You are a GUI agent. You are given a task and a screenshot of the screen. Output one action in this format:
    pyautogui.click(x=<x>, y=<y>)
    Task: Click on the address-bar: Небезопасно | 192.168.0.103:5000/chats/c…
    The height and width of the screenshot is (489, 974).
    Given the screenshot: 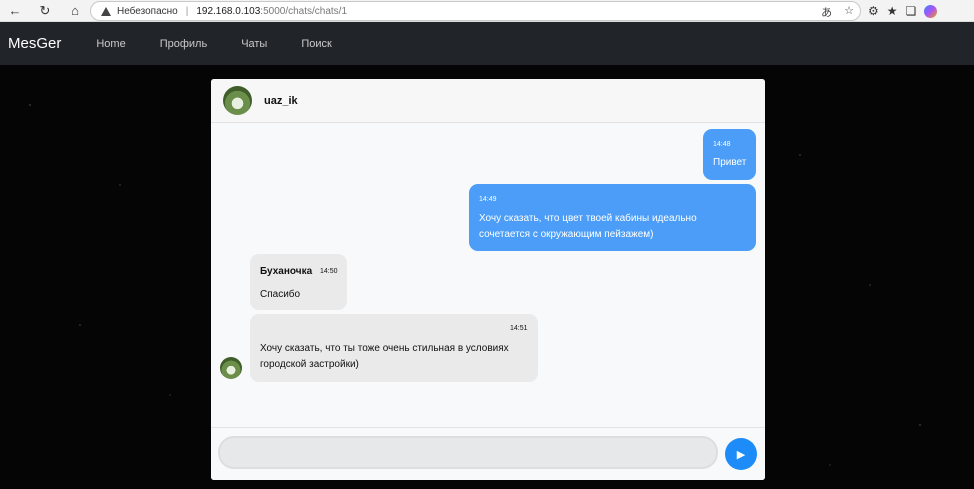 What is the action you would take?
    pyautogui.click(x=475, y=11)
    